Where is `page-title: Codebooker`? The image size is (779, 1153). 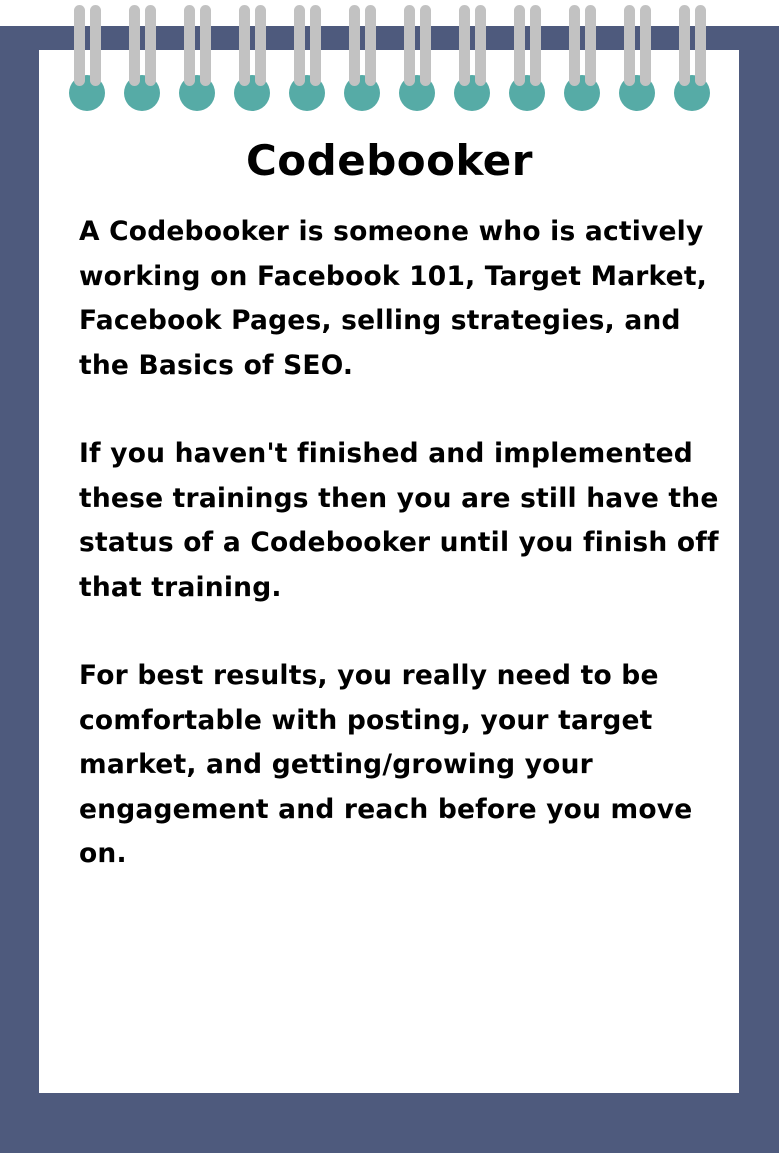
page-title: Codebooker is located at coordinates (389, 160).